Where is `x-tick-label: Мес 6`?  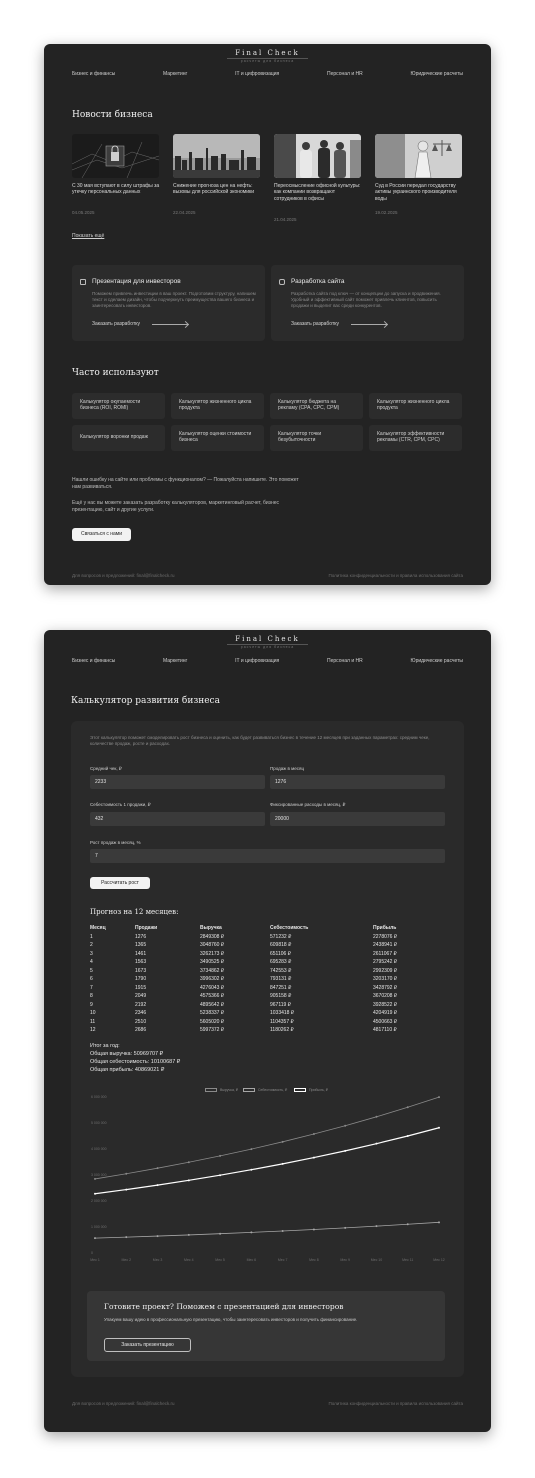 x-tick-label: Мес 6 is located at coordinates (252, 1260).